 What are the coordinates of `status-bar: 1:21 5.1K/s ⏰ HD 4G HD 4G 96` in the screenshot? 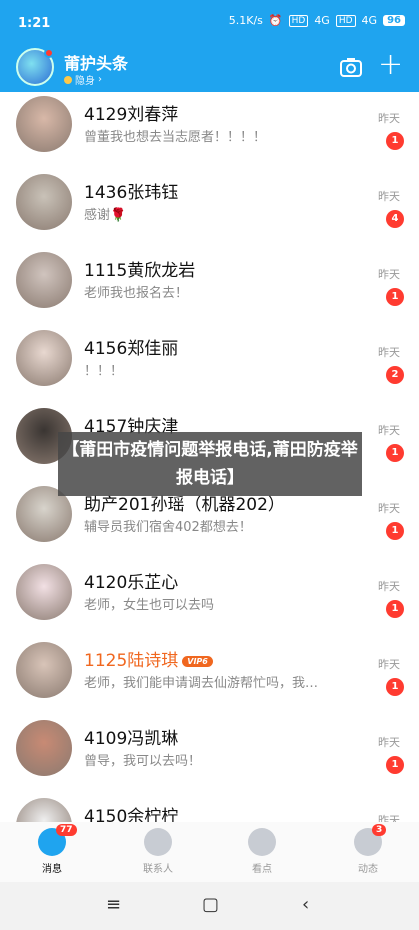 It's located at (209, 24).